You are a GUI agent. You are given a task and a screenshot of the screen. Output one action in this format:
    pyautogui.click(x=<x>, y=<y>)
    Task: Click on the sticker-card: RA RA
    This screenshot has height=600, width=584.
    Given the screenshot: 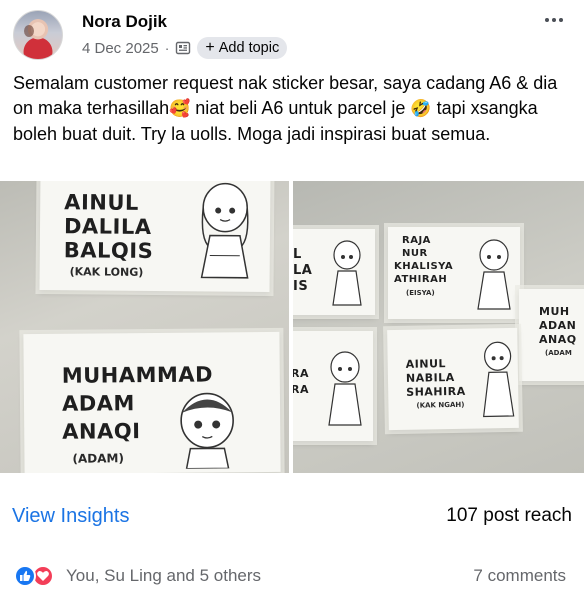 What is the action you would take?
    pyautogui.click(x=333, y=386)
    